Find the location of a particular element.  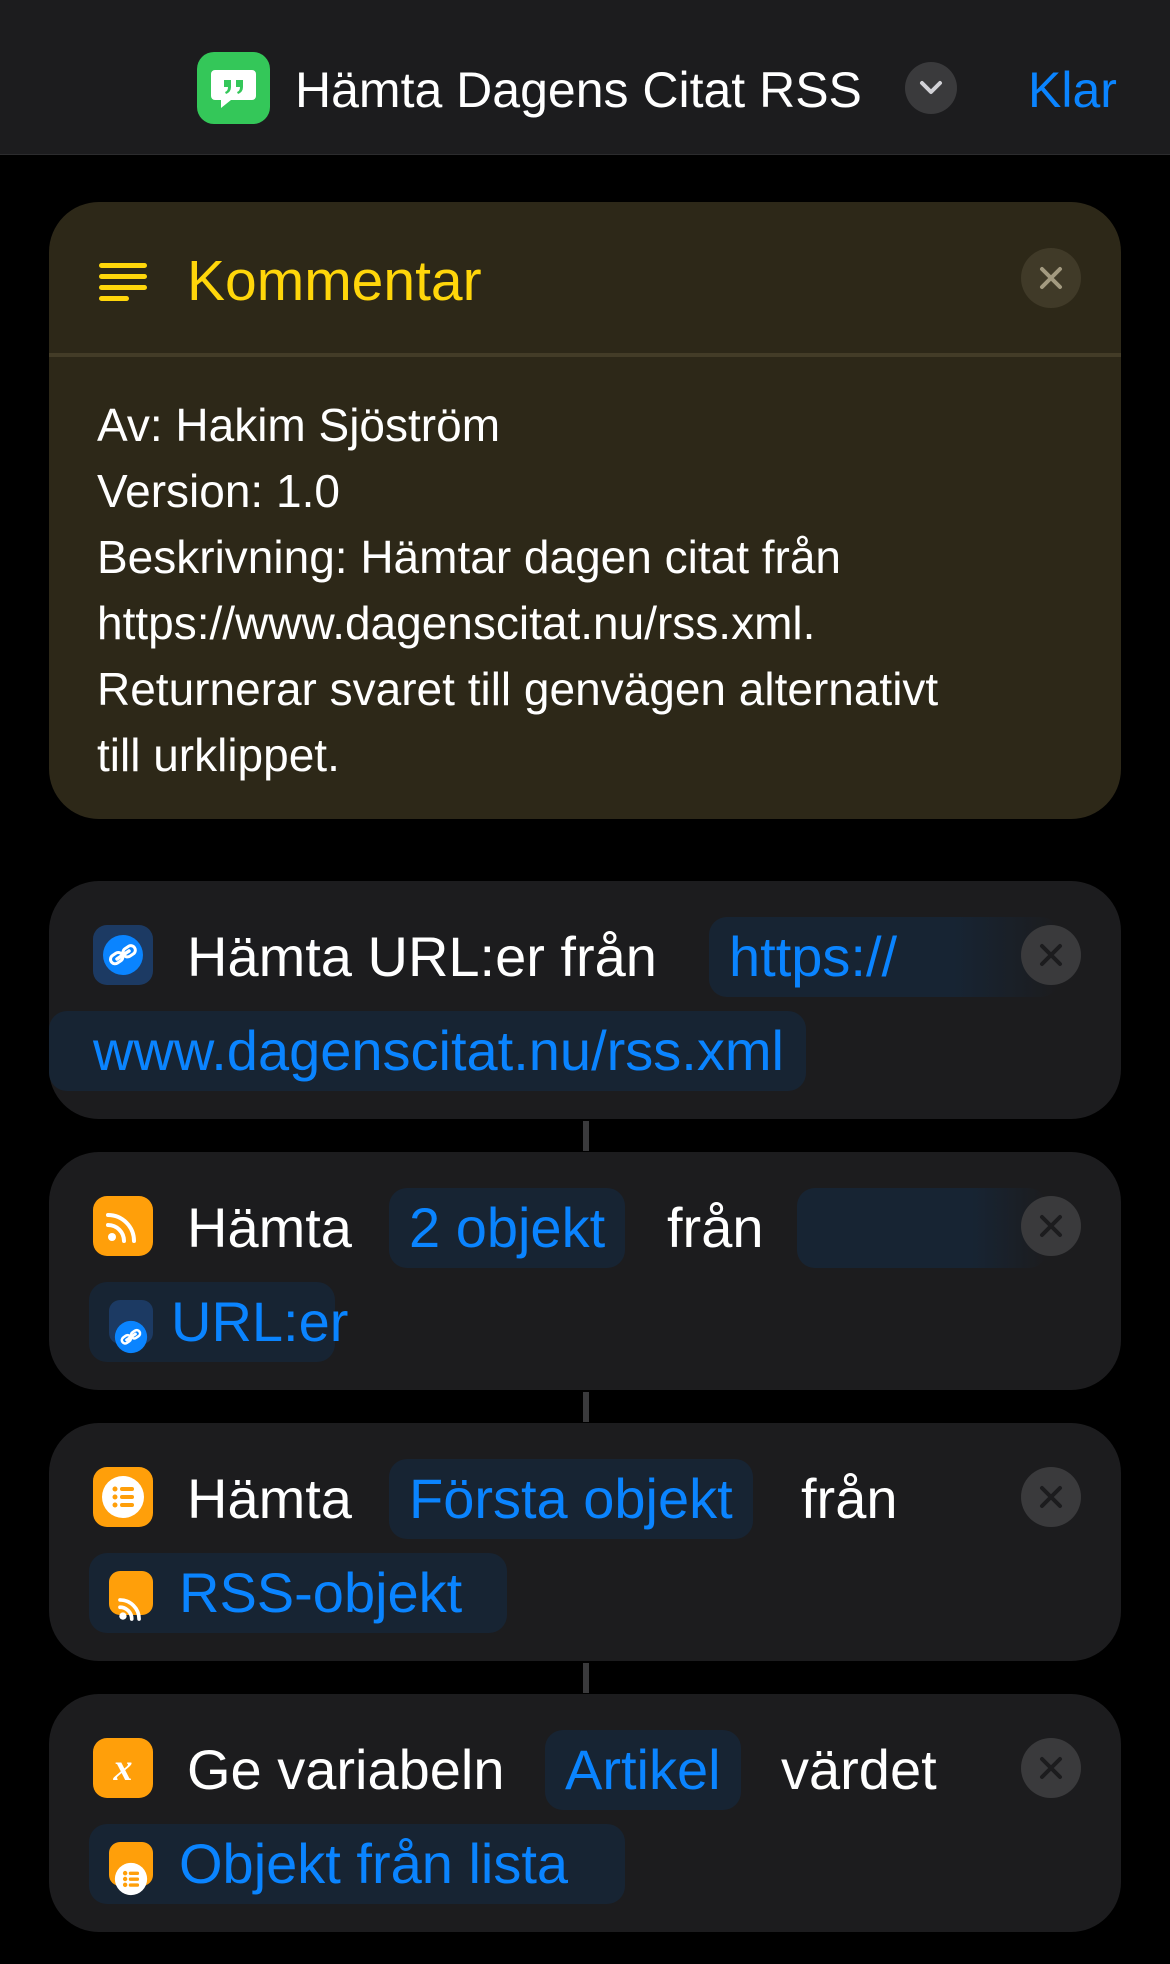

source-variable-label: URL:er is located at coordinates (260, 1321).